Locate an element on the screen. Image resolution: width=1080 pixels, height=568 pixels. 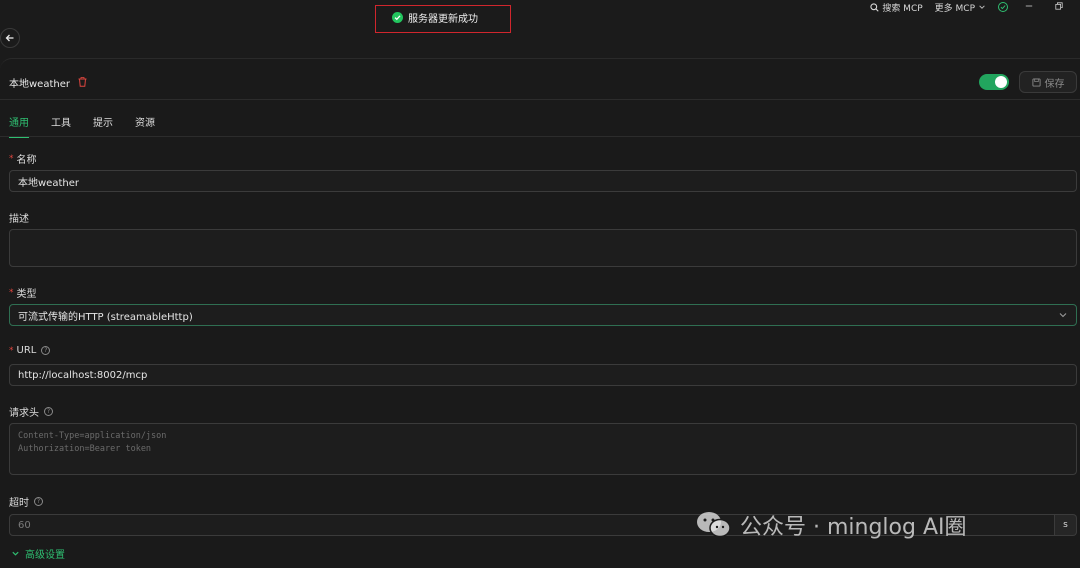
minimize-icon is located at coordinates (1029, 7).